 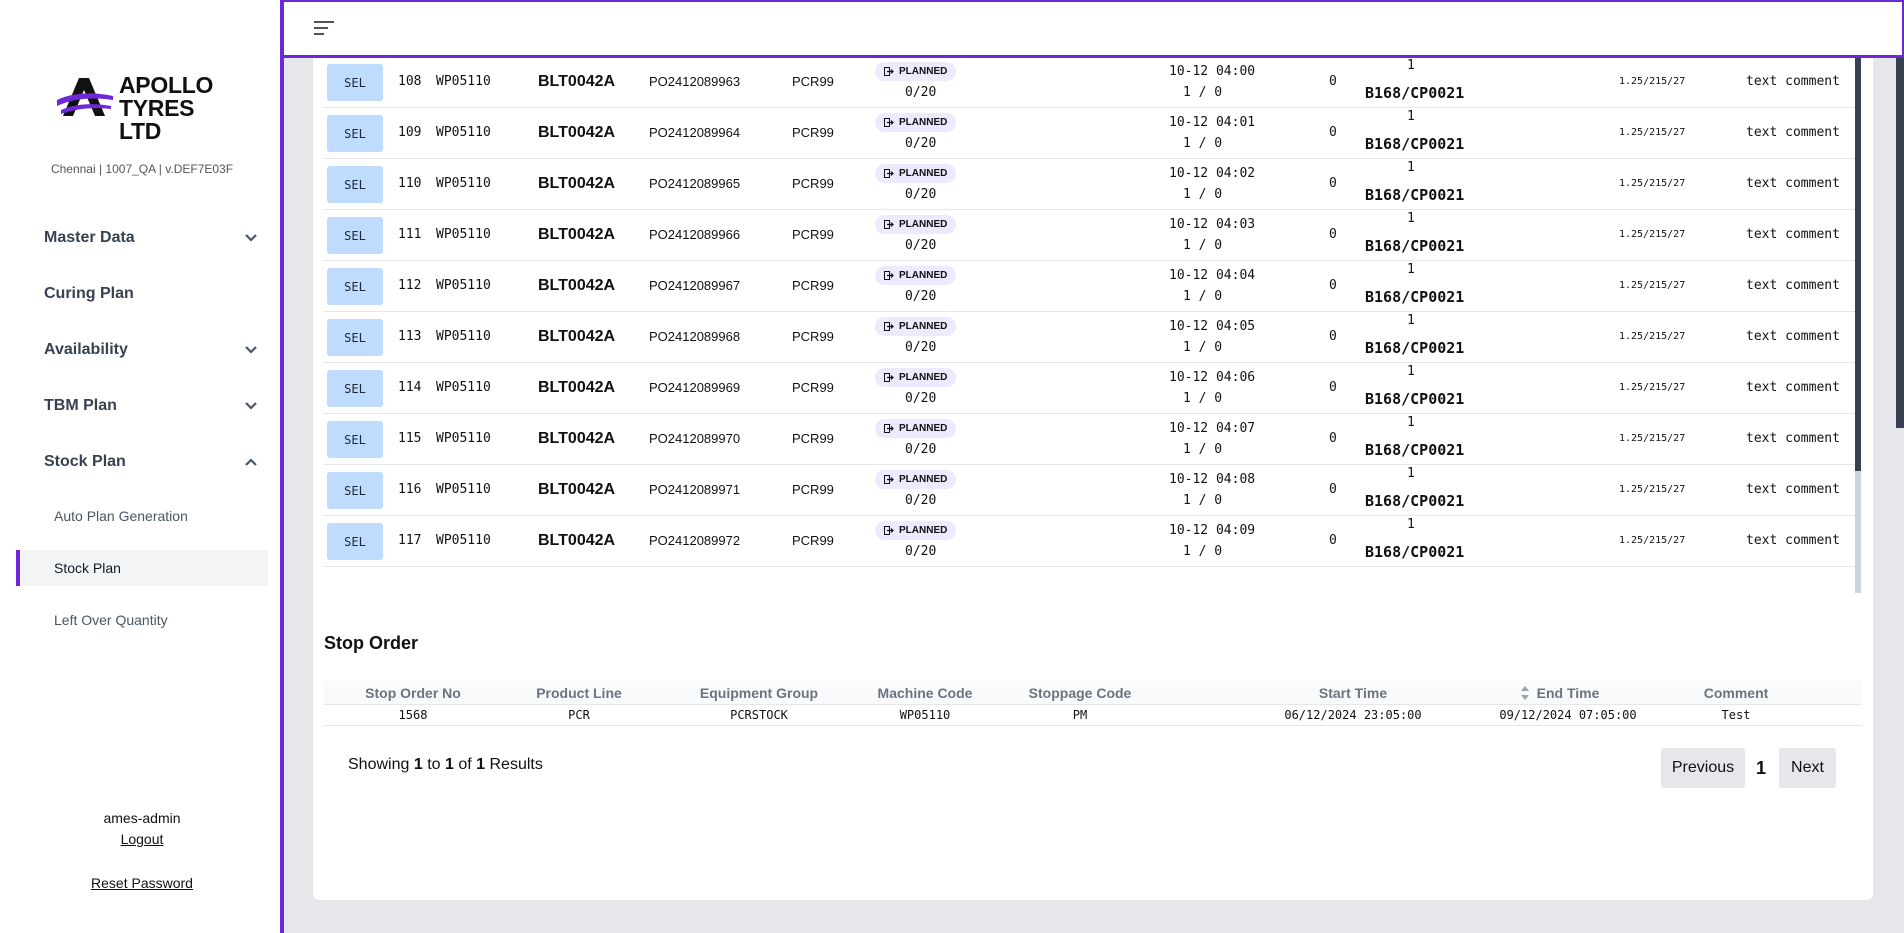 I want to click on cell-time: 10-12 04:02, so click(x=1212, y=173).